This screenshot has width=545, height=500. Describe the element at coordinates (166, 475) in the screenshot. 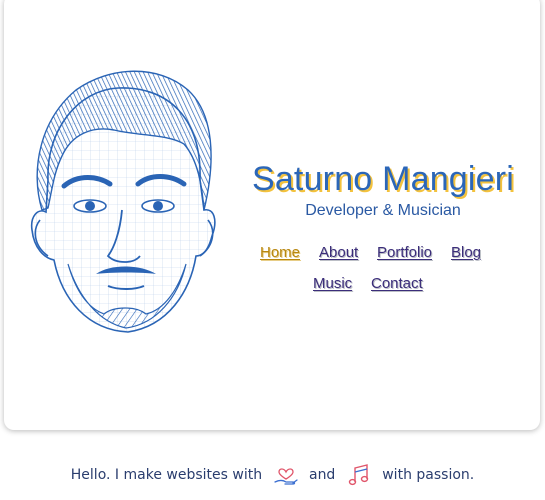

I see `tagline-prefix: Hello. I make websites with` at that location.